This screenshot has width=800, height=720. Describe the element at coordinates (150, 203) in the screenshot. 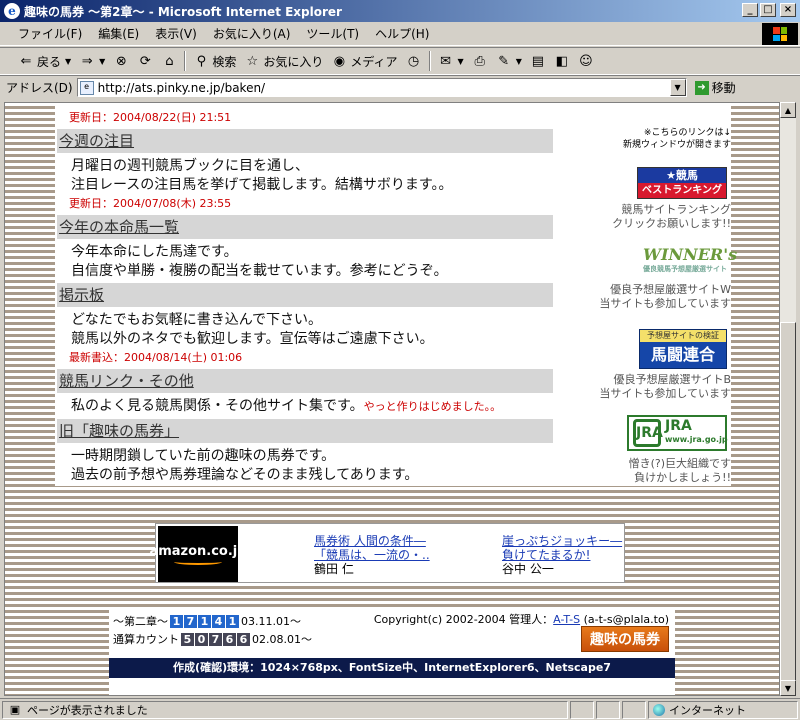

I see `updated-date: 更新日：2004/07/08(木) 23:55` at that location.